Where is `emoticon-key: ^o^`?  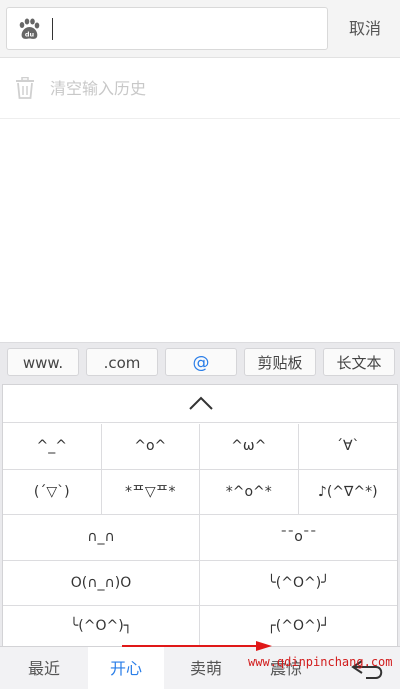 emoticon-key: ^o^ is located at coordinates (150, 447).